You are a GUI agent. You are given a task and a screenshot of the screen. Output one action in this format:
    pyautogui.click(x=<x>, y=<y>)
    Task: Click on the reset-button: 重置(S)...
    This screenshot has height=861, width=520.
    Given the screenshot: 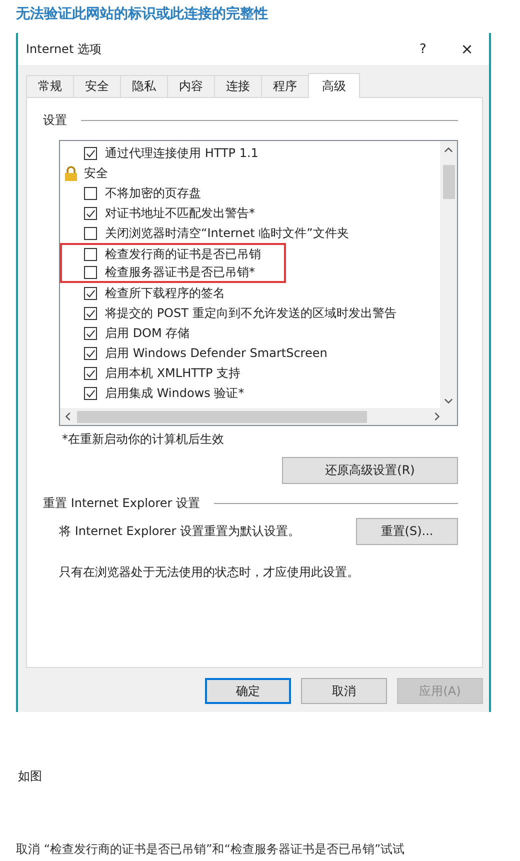 What is the action you would take?
    pyautogui.click(x=407, y=531)
    